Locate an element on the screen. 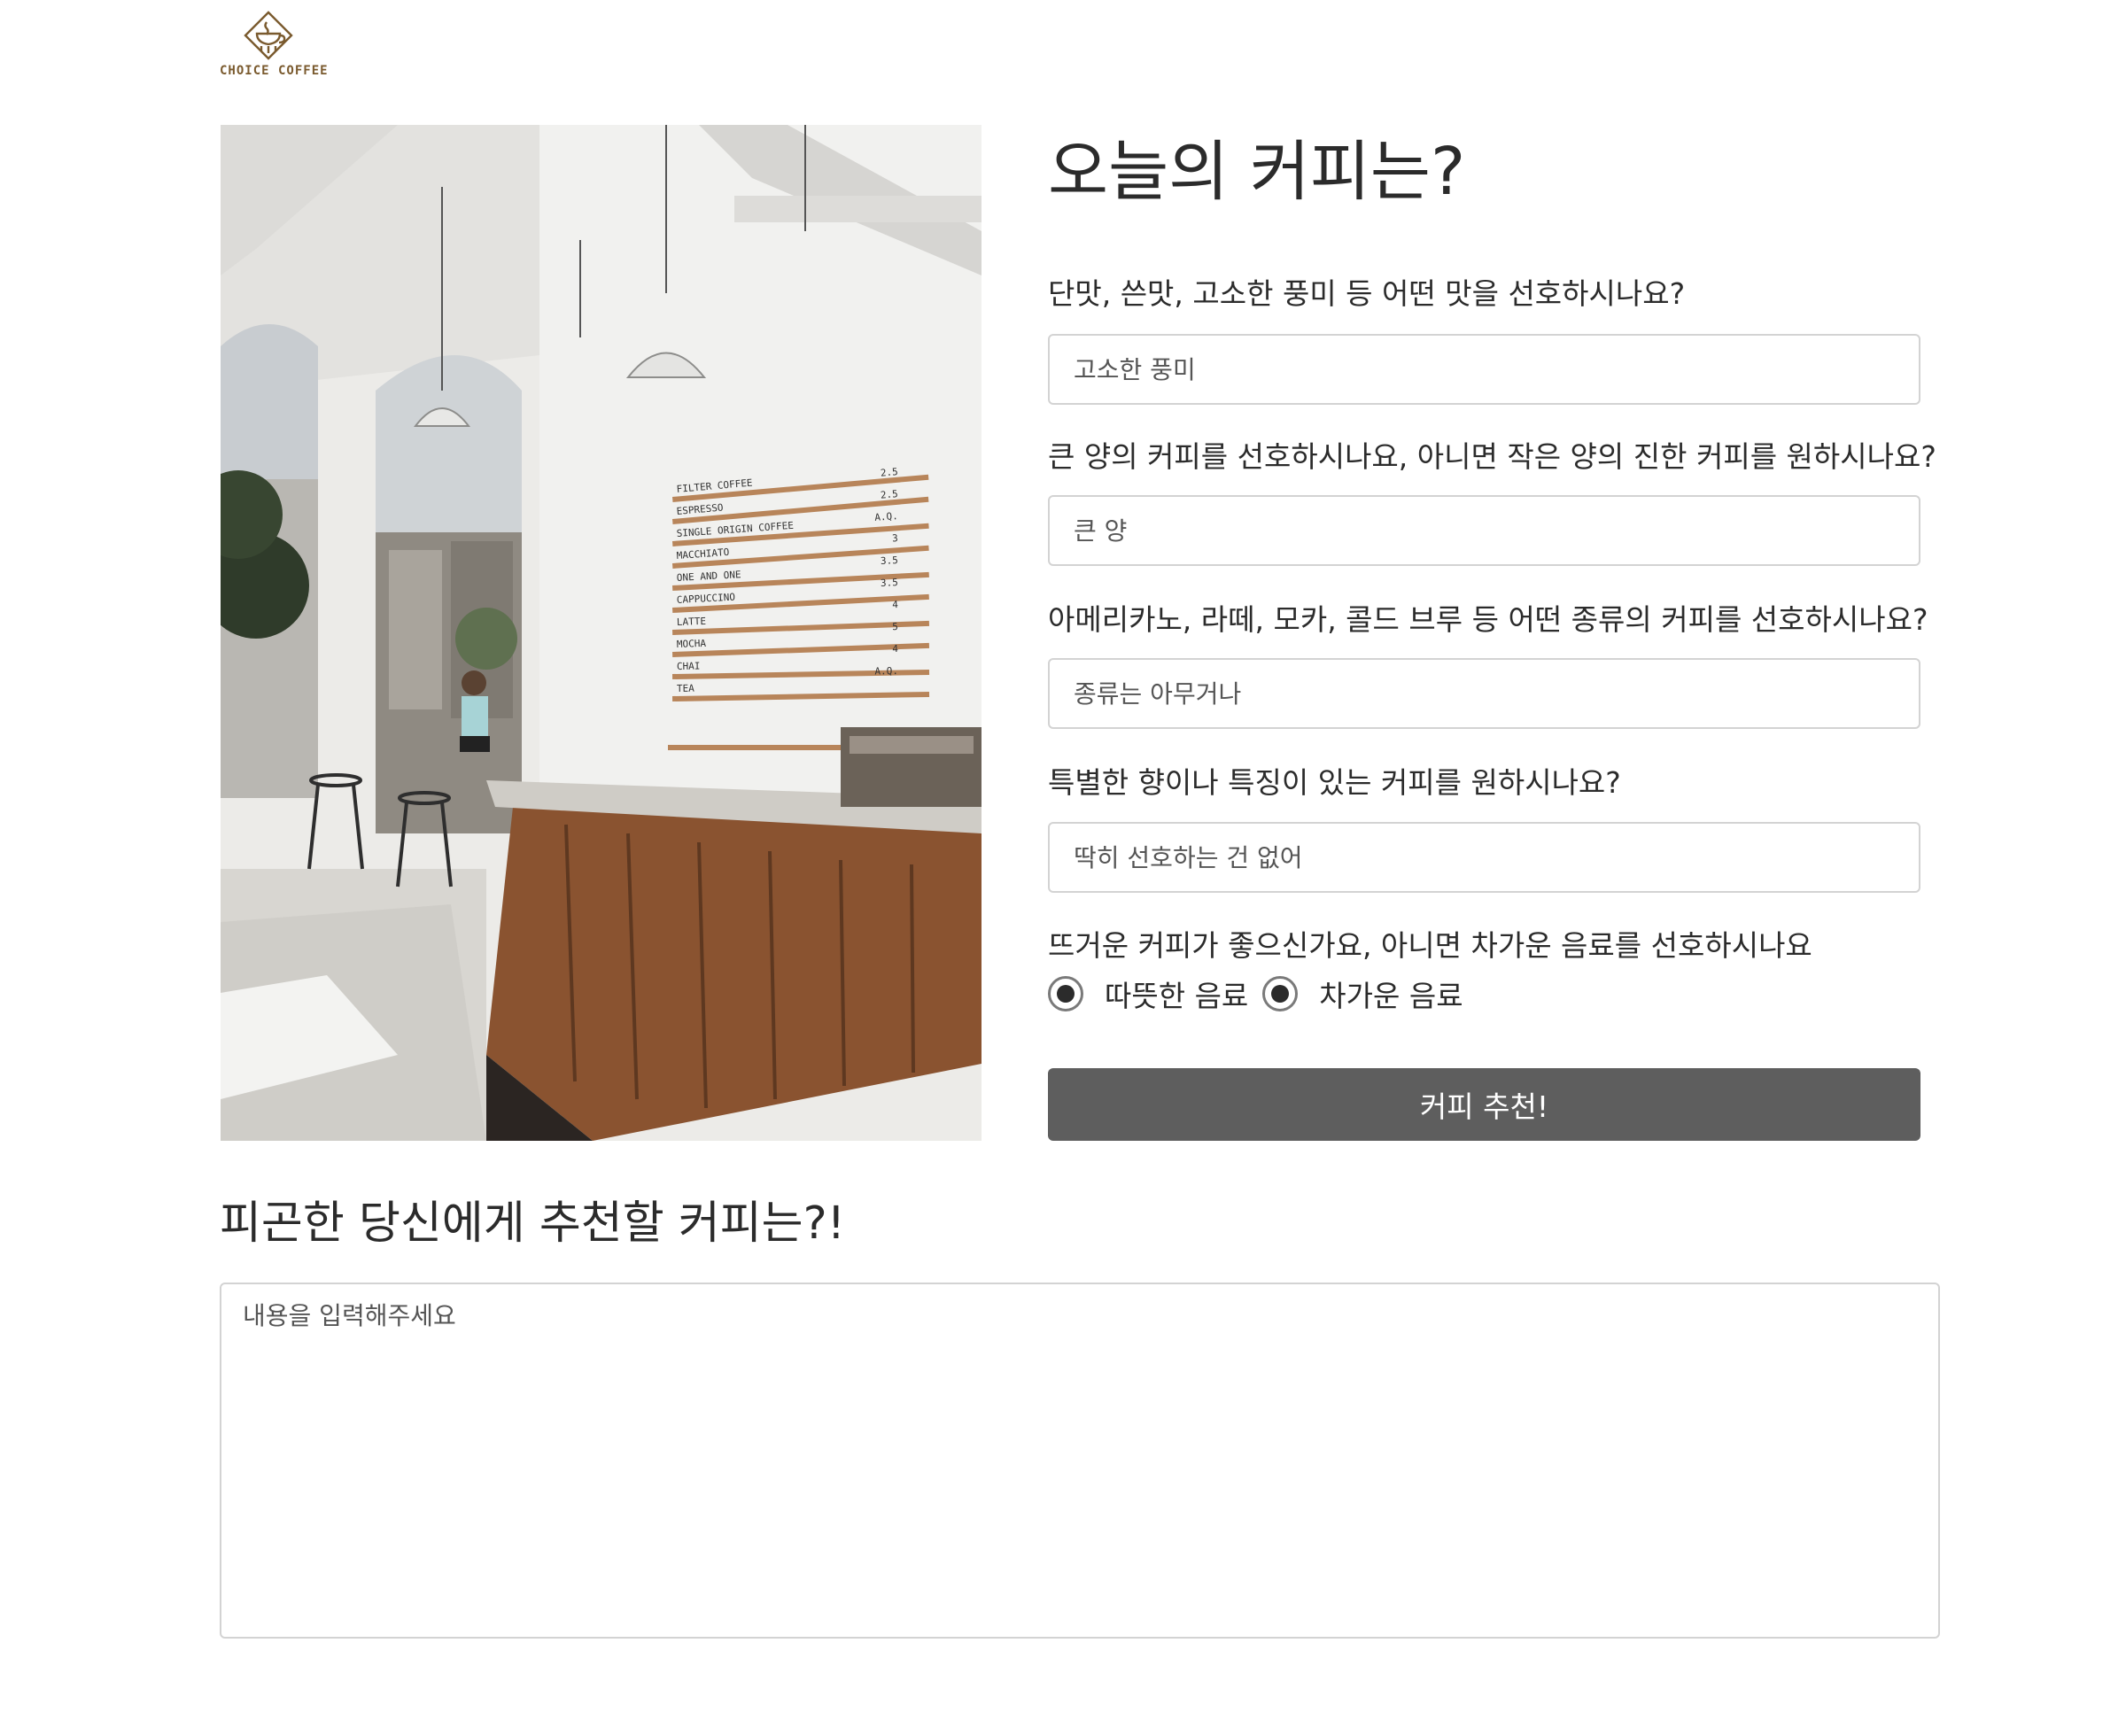 The height and width of the screenshot is (1736, 2126). recommend-coffee-button: 커피 추천! is located at coordinates (1484, 1105).